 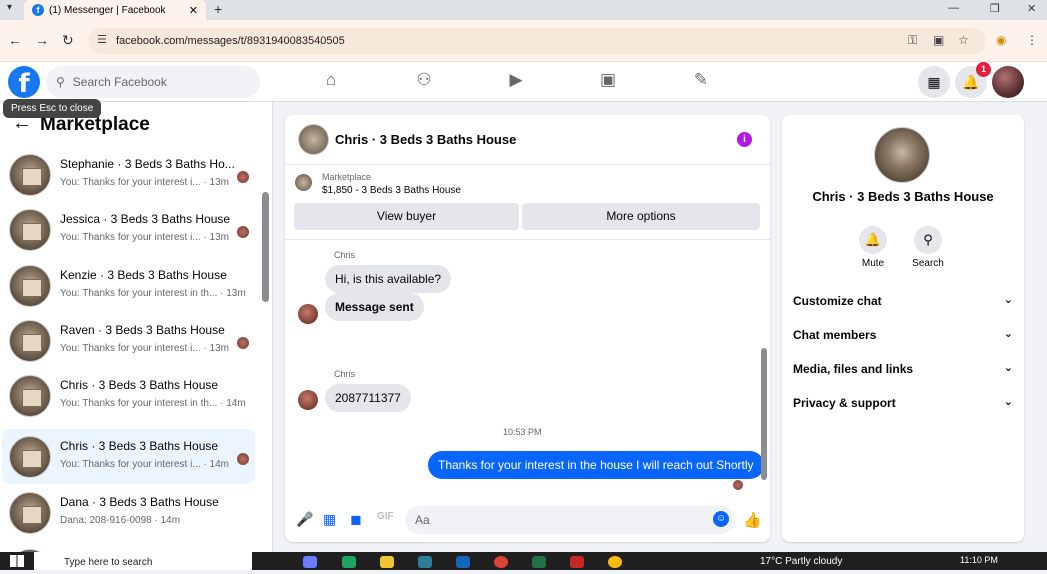 I want to click on site-info-icon: ☰, so click(x=102, y=39).